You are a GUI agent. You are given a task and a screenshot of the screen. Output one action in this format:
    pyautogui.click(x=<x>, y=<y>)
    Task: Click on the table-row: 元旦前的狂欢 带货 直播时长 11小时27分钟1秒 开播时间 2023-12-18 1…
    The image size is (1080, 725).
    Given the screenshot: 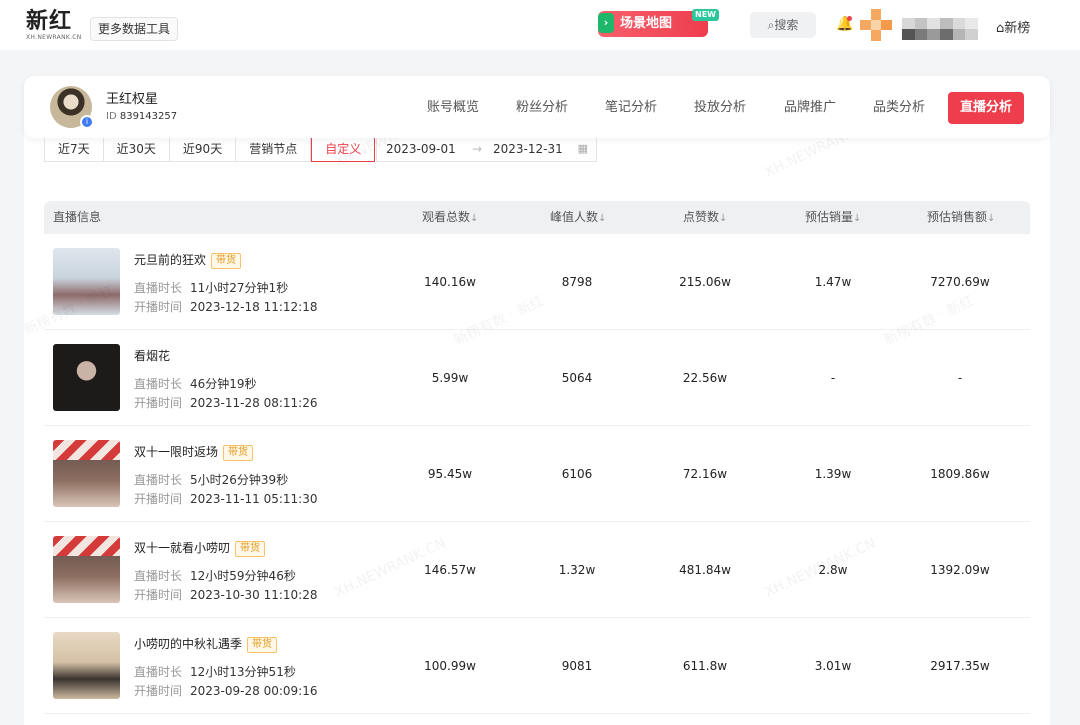 What is the action you would take?
    pyautogui.click(x=537, y=282)
    